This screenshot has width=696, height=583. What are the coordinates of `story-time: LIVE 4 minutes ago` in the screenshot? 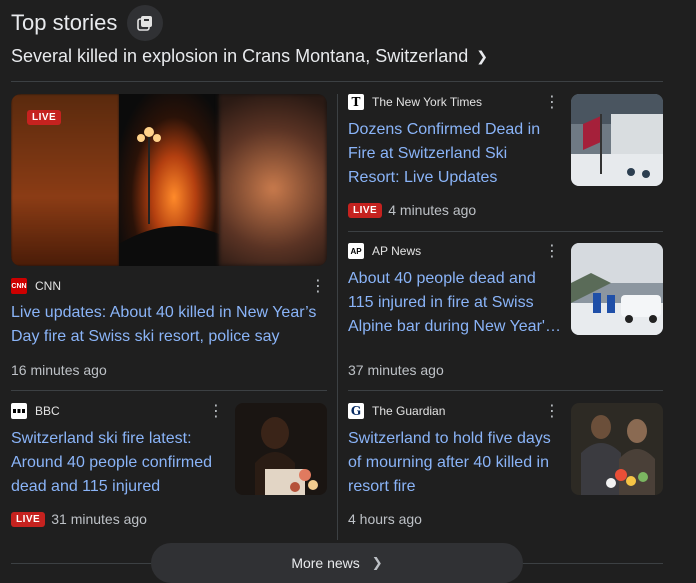 It's located at (412, 210).